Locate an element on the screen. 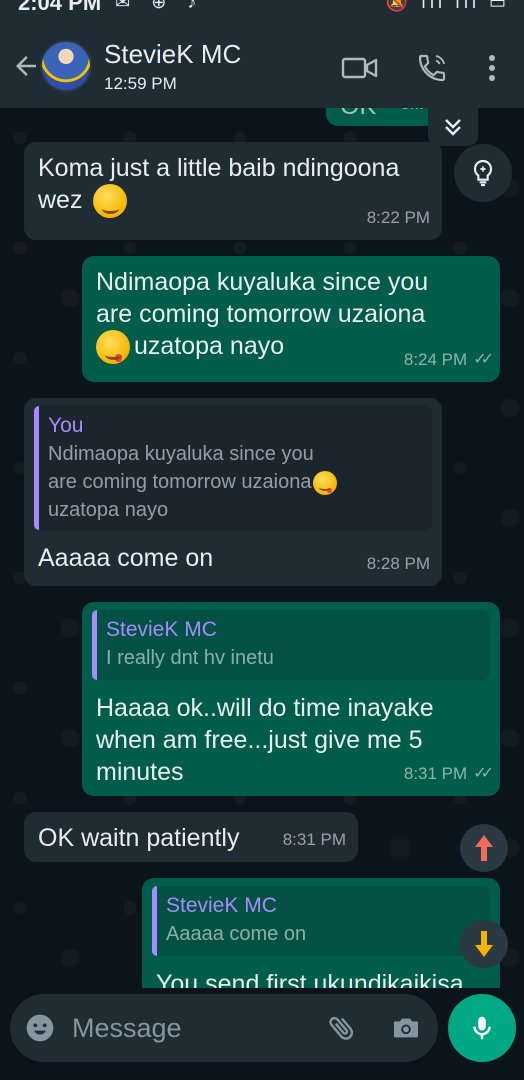 The width and height of the screenshot is (524, 1080). quoted-message: StevieK MC Aaaaa come on is located at coordinates (321, 921).